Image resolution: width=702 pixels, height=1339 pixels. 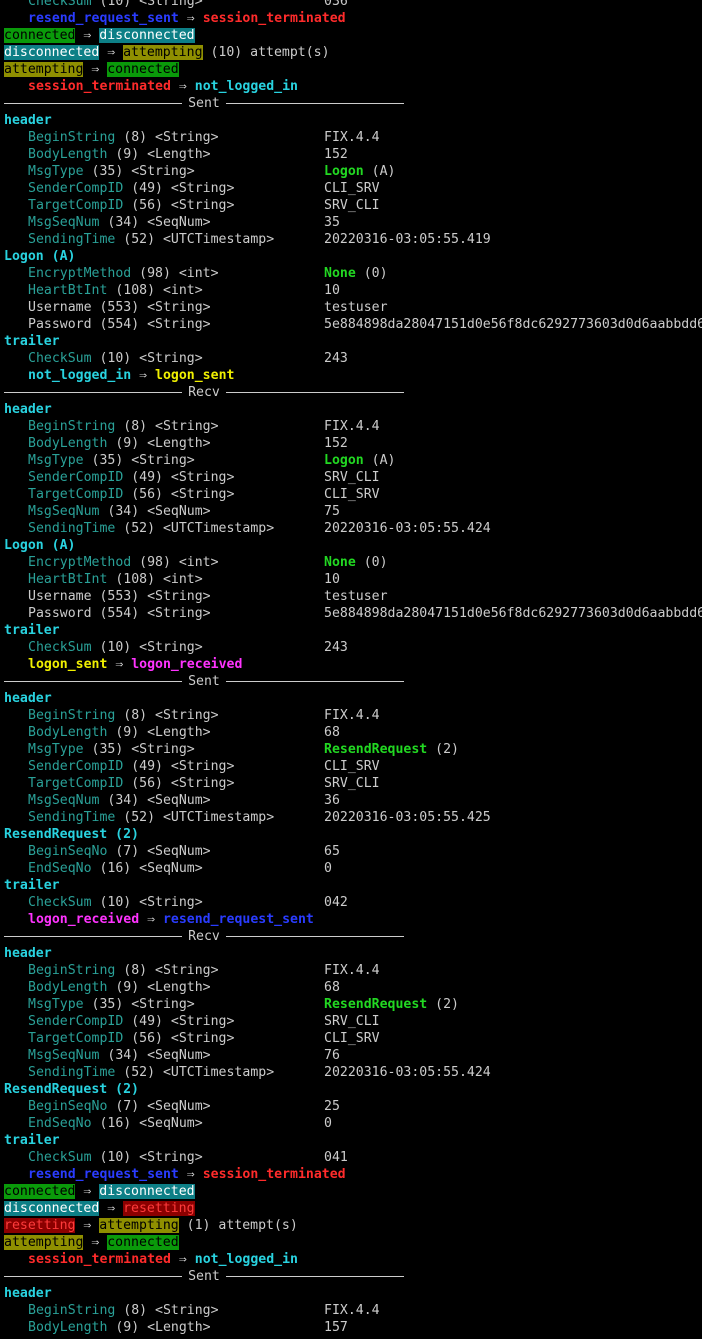 What do you see at coordinates (99, 1208) in the screenshot?
I see `transition-text: disconnected ⇒ resetting` at bounding box center [99, 1208].